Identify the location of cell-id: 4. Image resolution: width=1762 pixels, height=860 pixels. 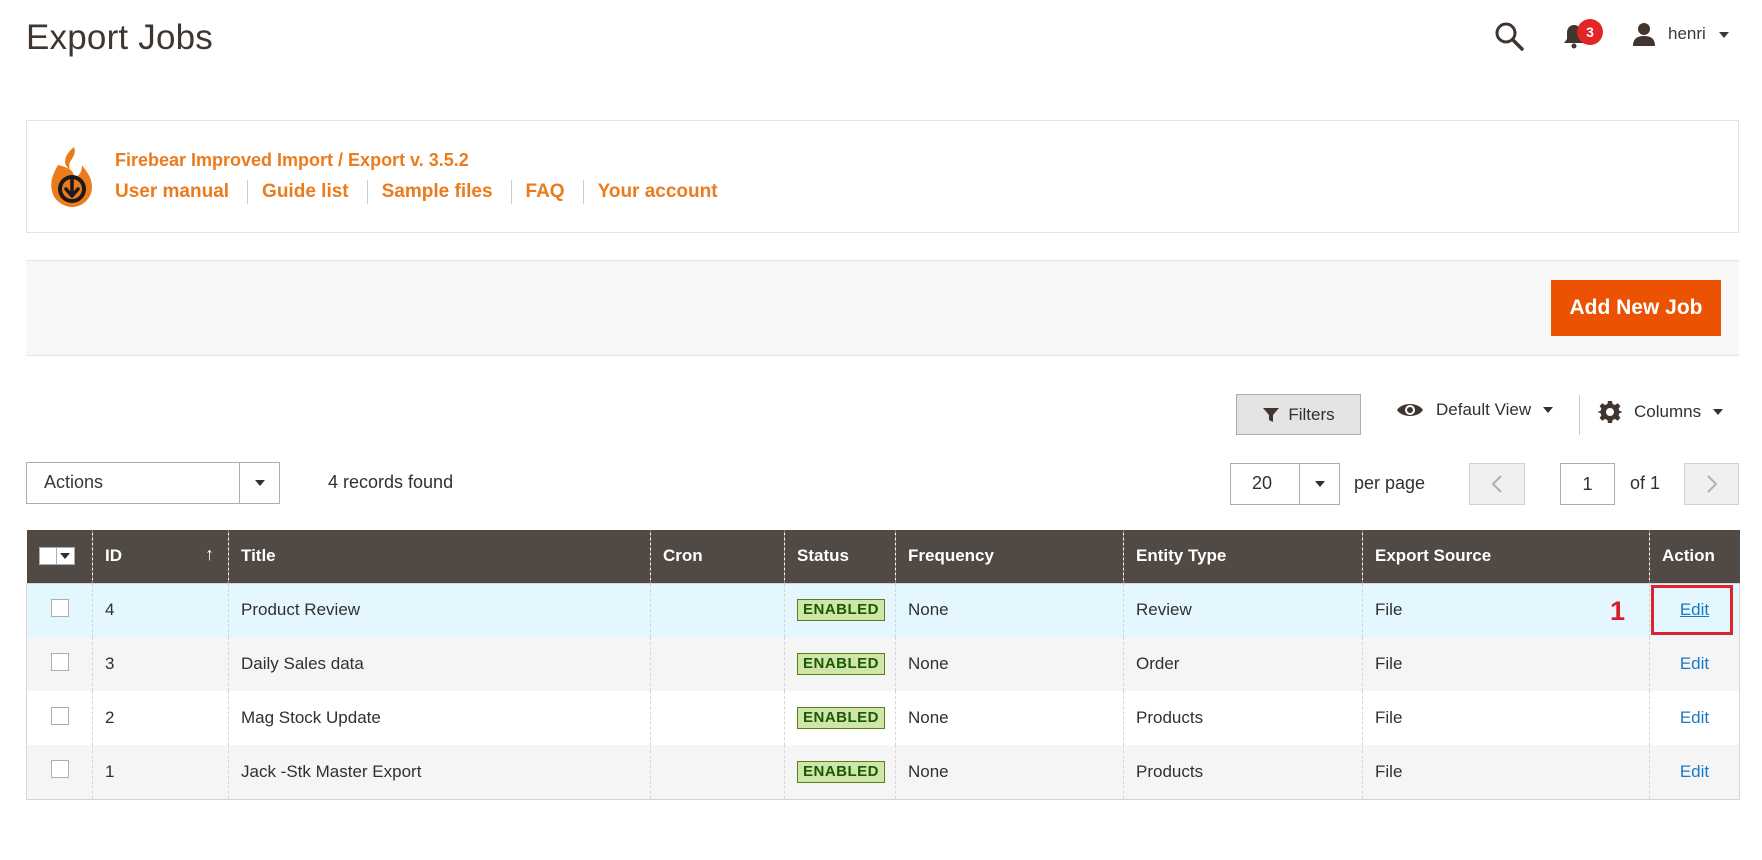
(160, 610).